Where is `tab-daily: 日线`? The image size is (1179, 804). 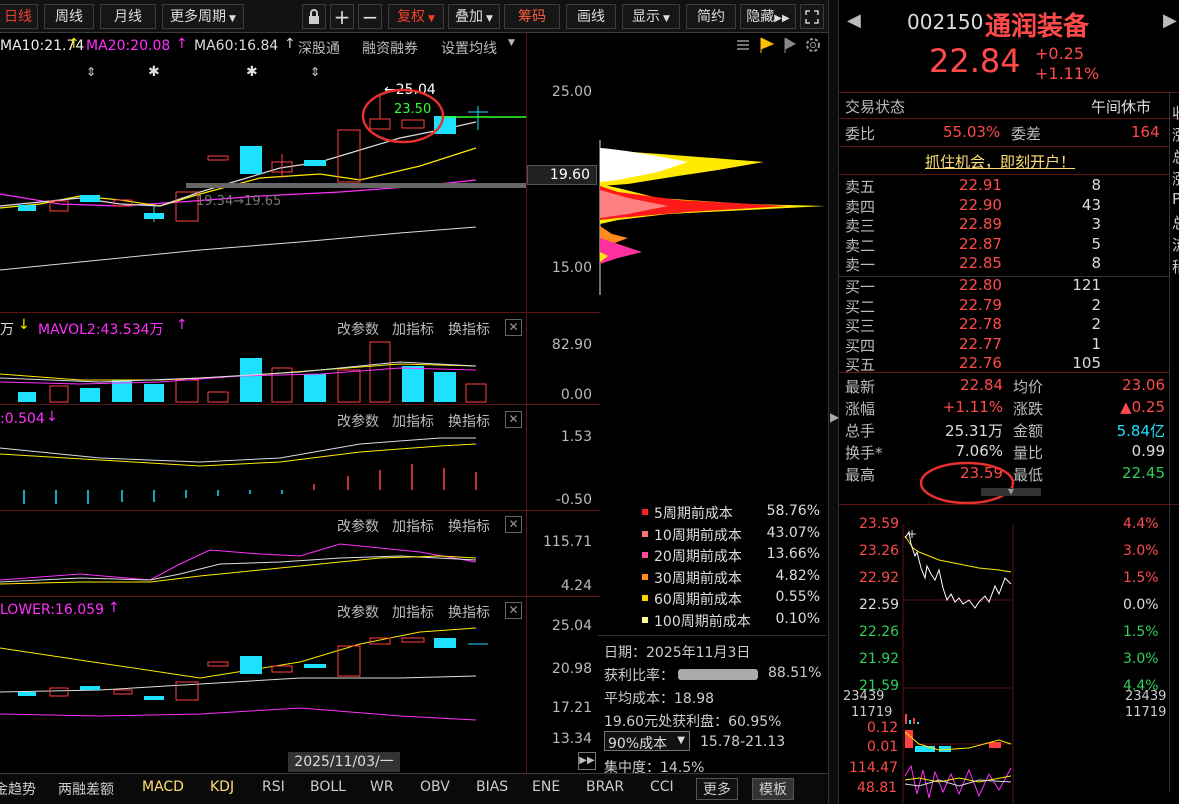 tab-daily: 日线 is located at coordinates (19, 16).